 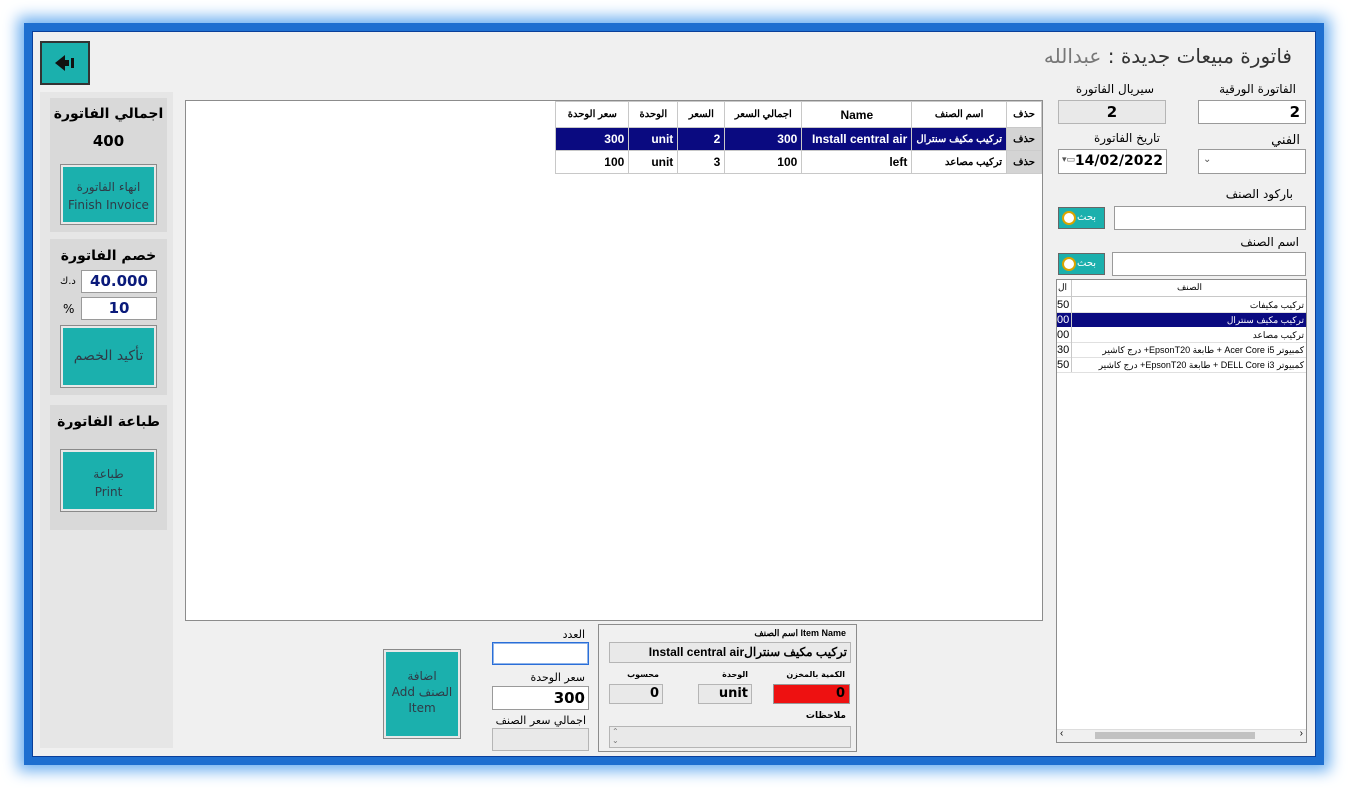 I want to click on col-item-name: الصنف, so click(x=1189, y=287).